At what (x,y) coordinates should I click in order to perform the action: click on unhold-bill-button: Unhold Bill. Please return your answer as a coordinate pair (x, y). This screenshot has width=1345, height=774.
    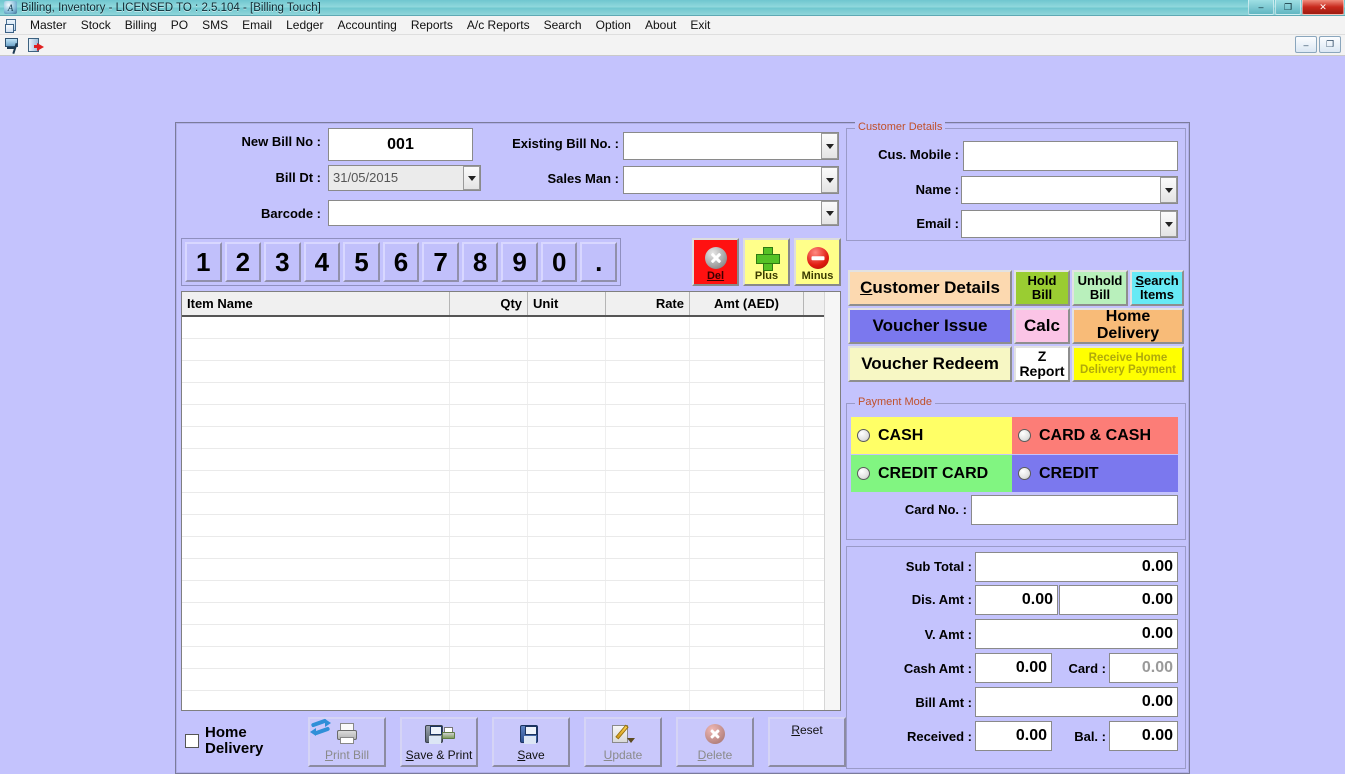
    Looking at the image, I should click on (1100, 288).